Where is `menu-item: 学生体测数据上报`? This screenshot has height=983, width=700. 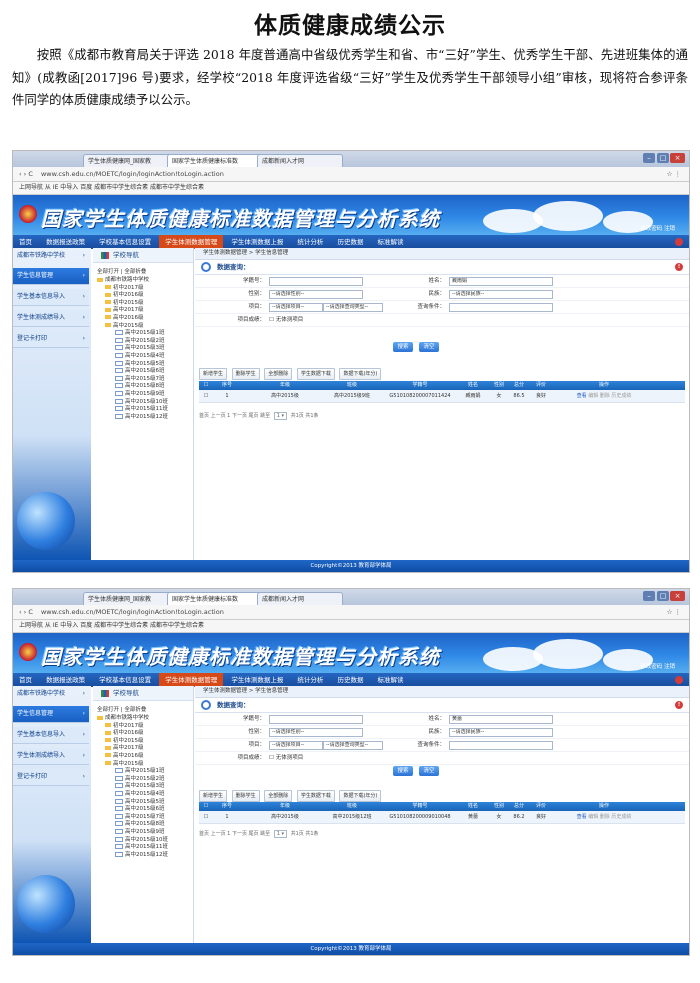 menu-item: 学生体测数据上报 is located at coordinates (257, 242).